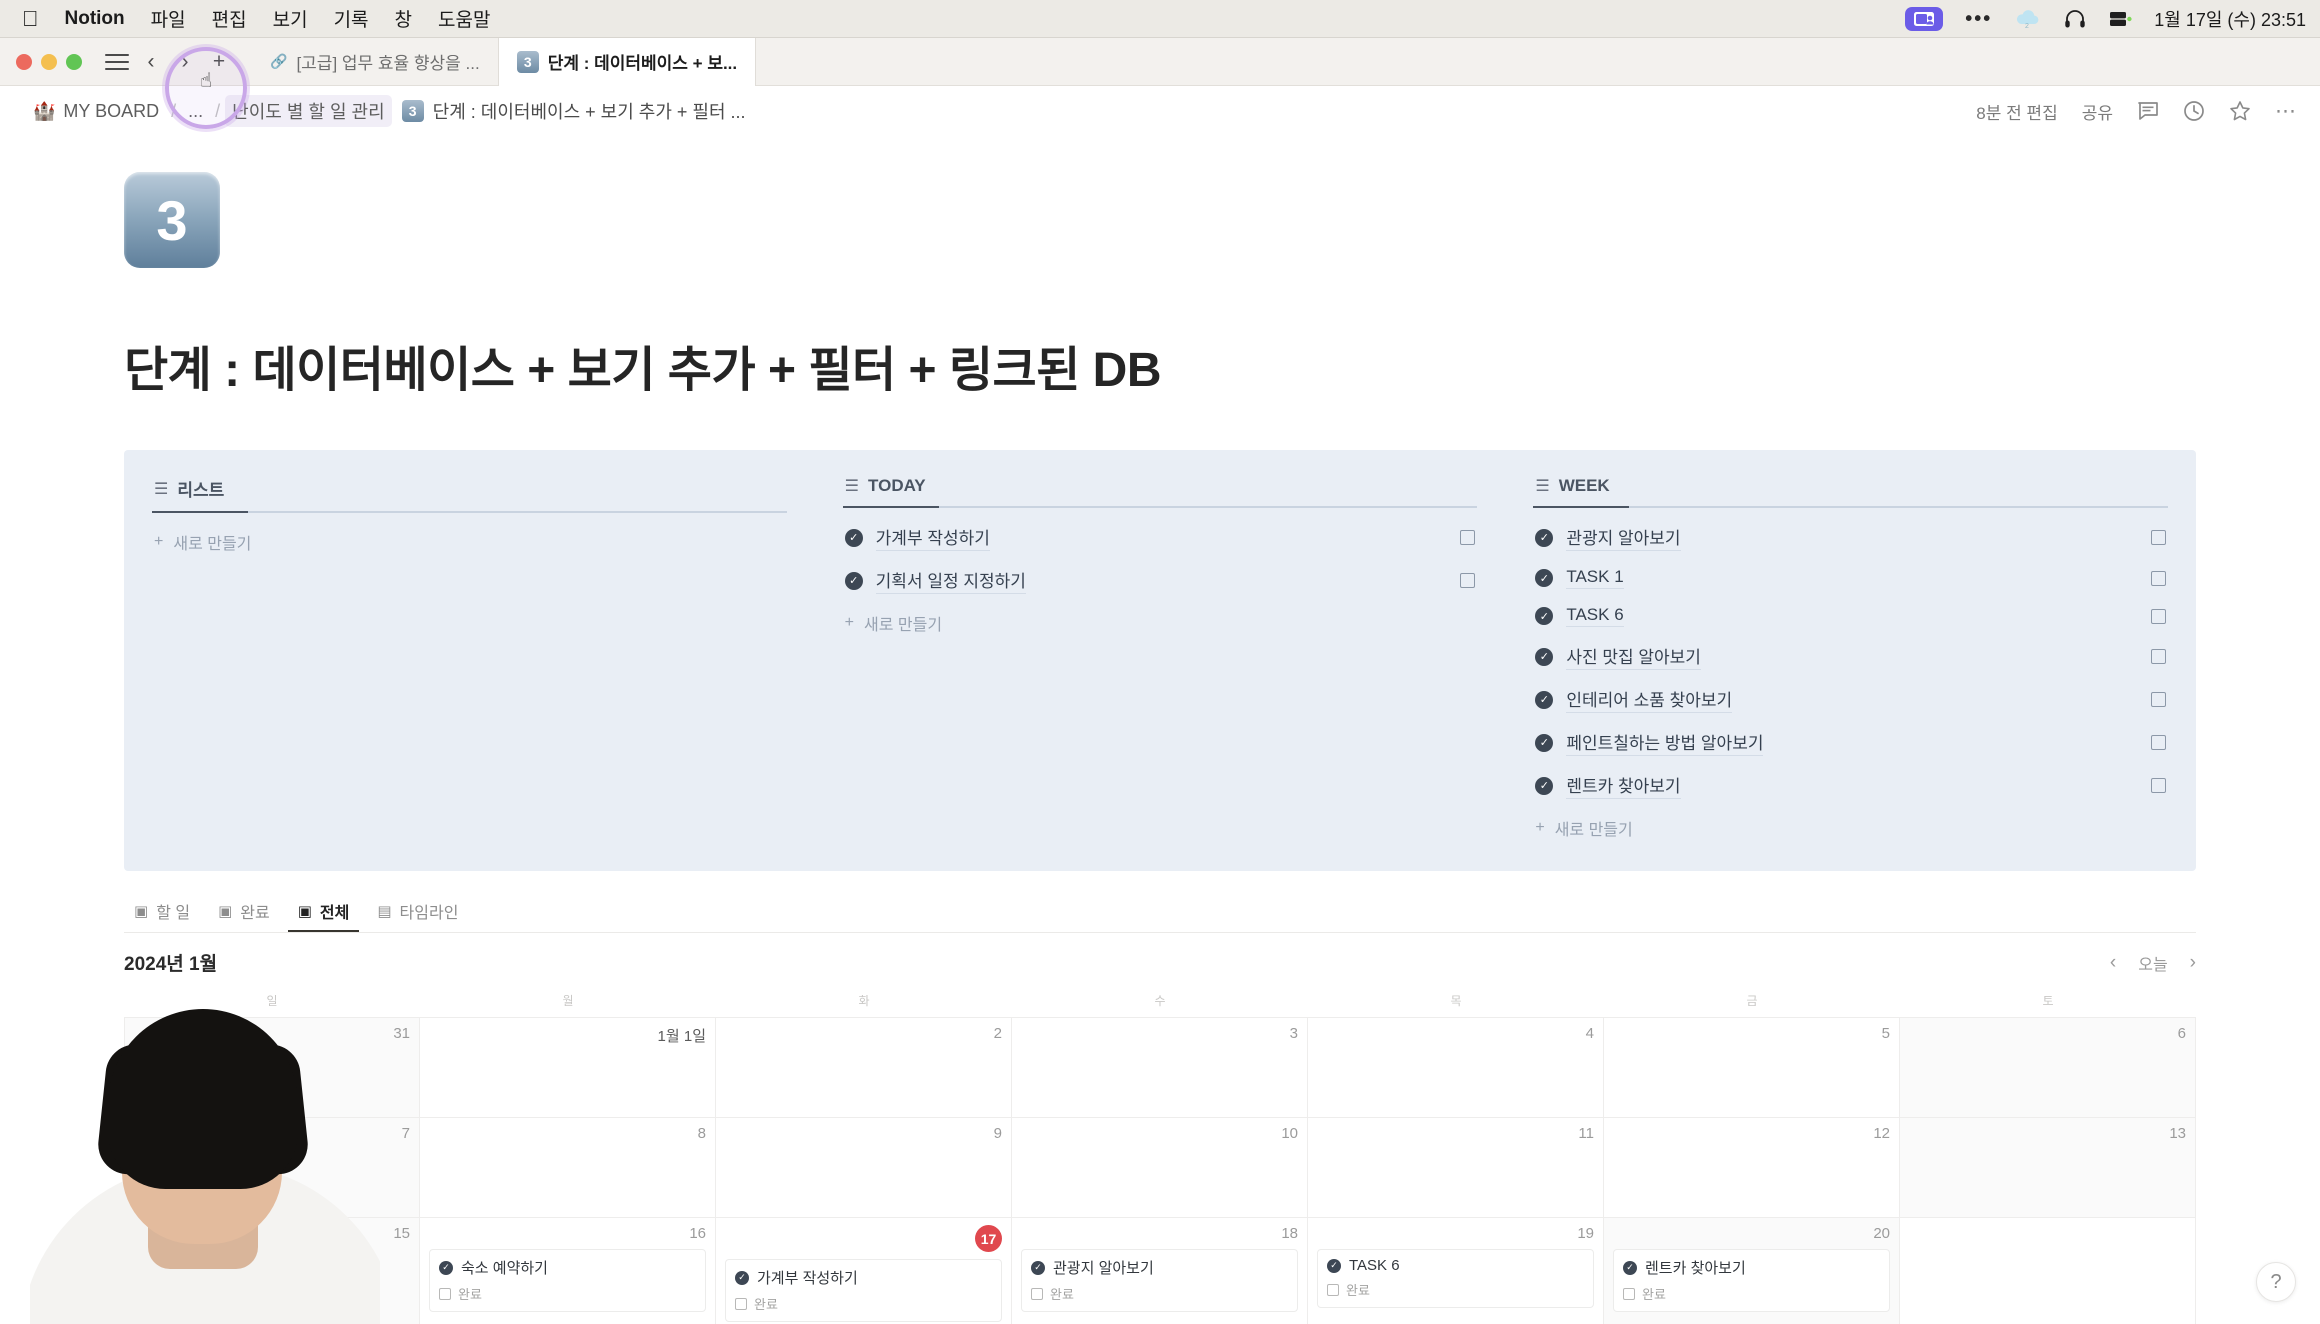  I want to click on list-item: ✓ 가계부 작성하기, so click(1160, 537).